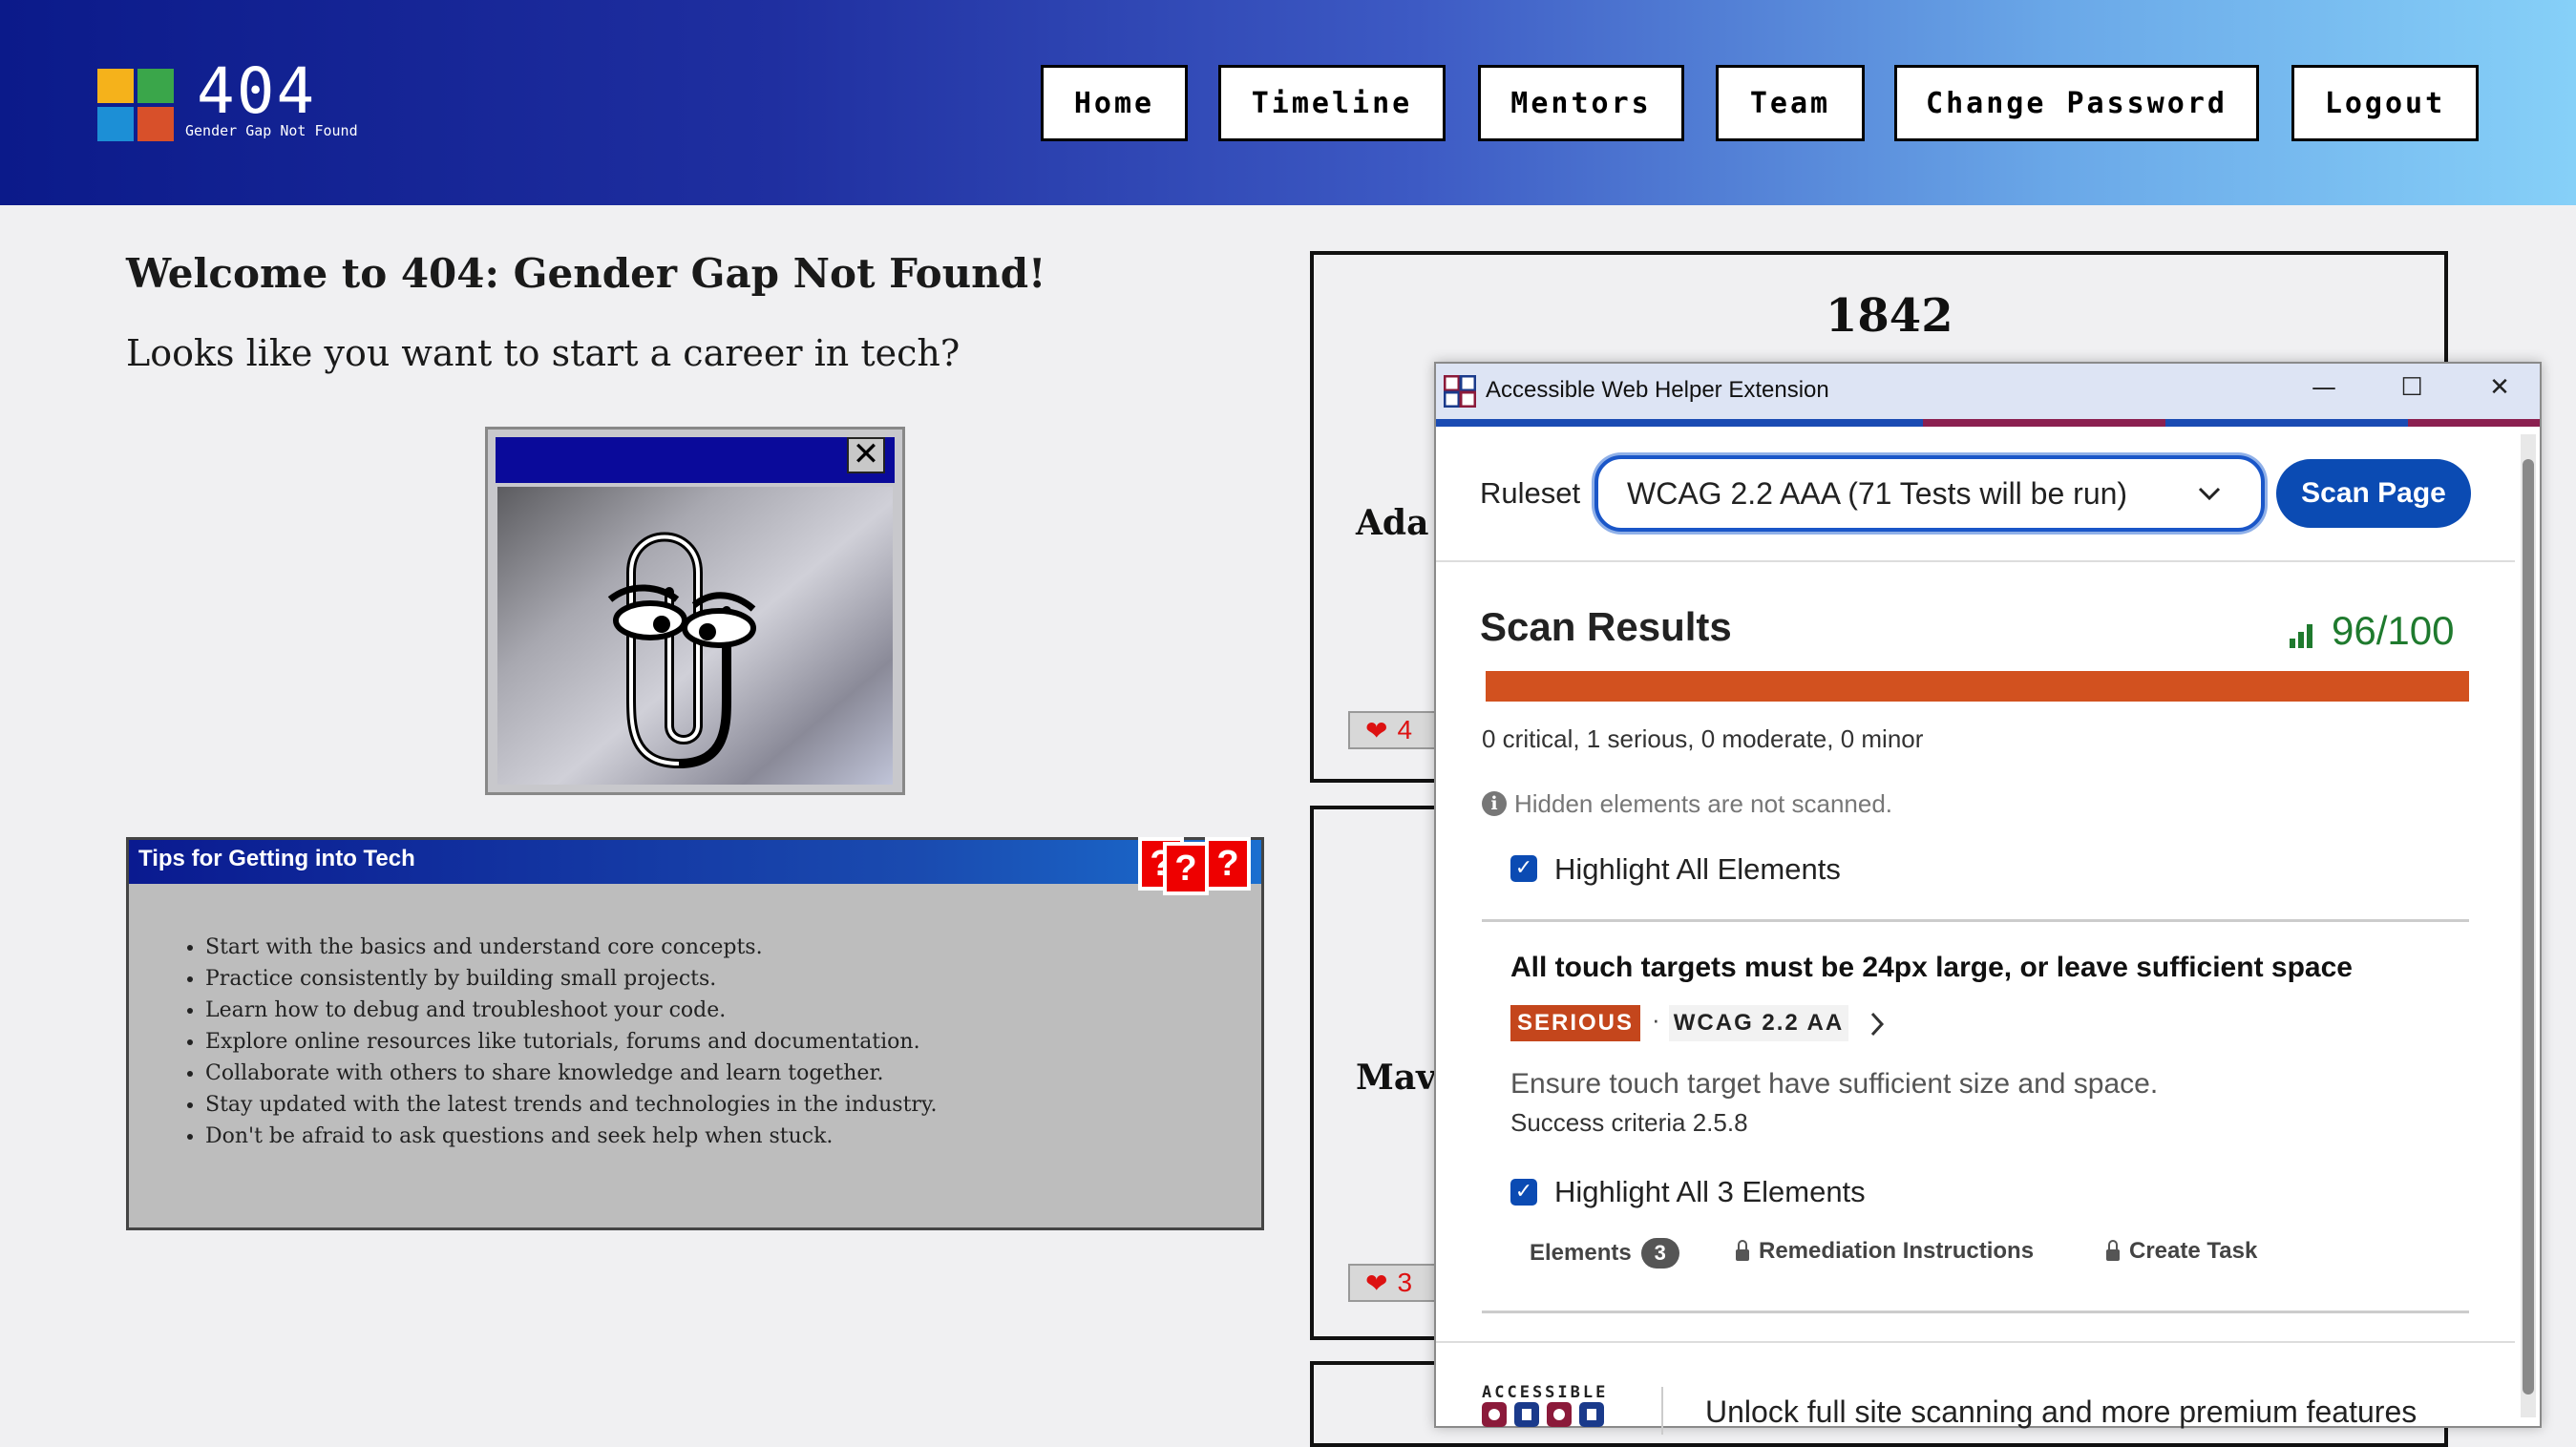 The height and width of the screenshot is (1447, 2576). I want to click on tab-create-task: Create Task, so click(2181, 1251).